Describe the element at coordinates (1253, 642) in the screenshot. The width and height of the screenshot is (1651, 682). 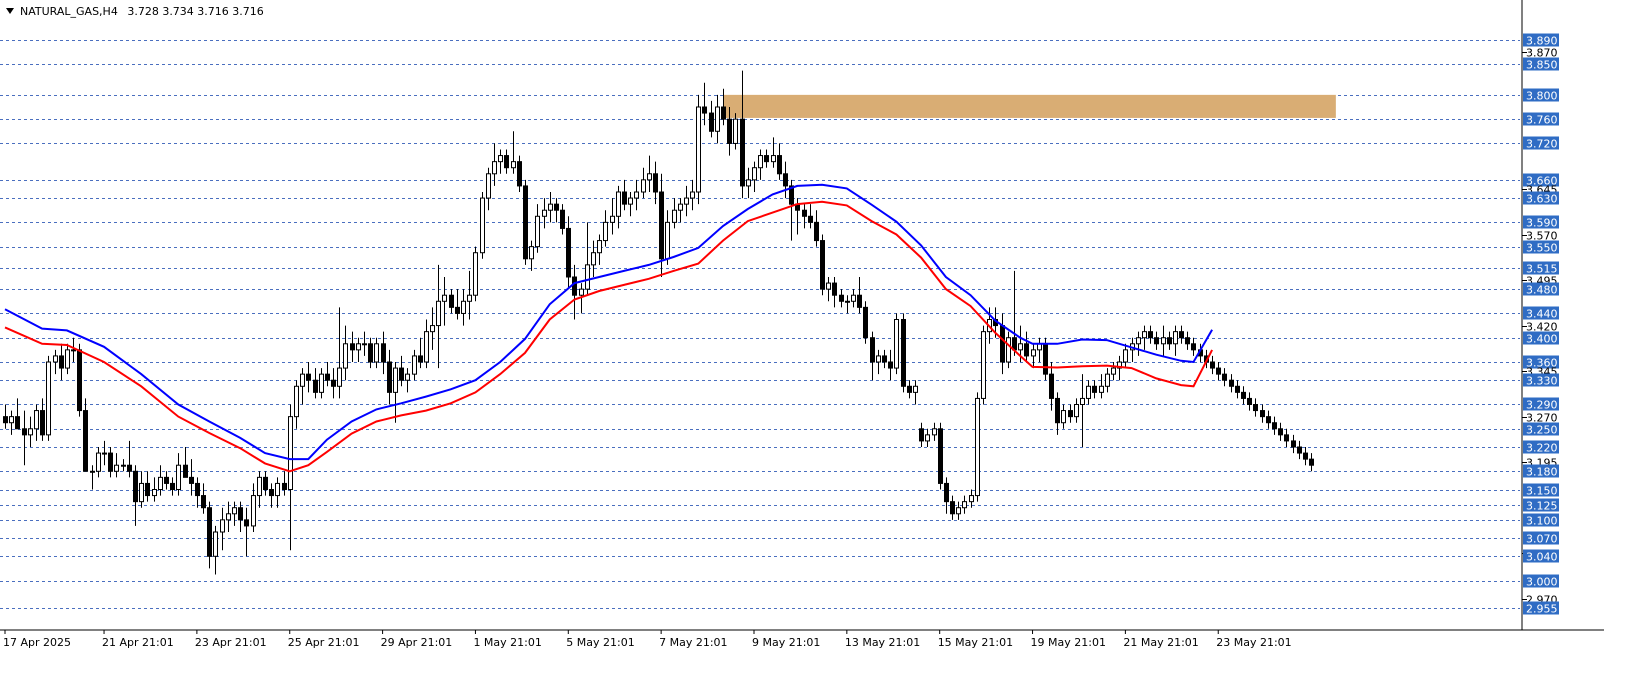
I see `time-tick-label: 23 May 21:01` at that location.